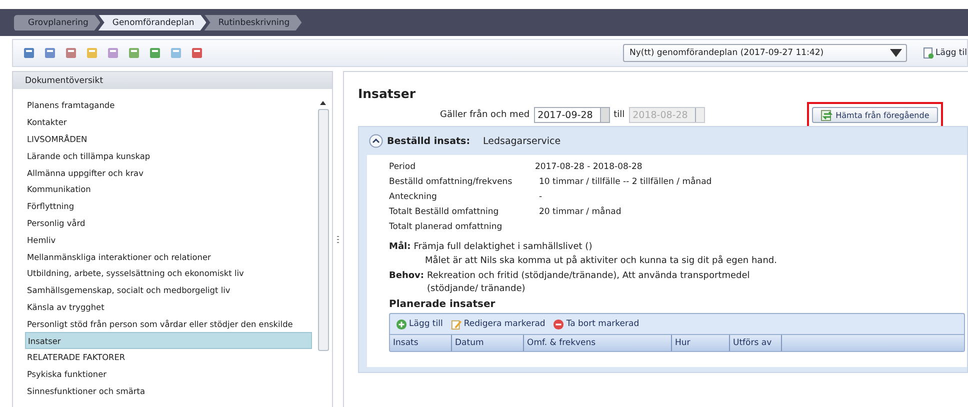  Describe the element at coordinates (540, 197) in the screenshot. I see `field-value: -` at that location.